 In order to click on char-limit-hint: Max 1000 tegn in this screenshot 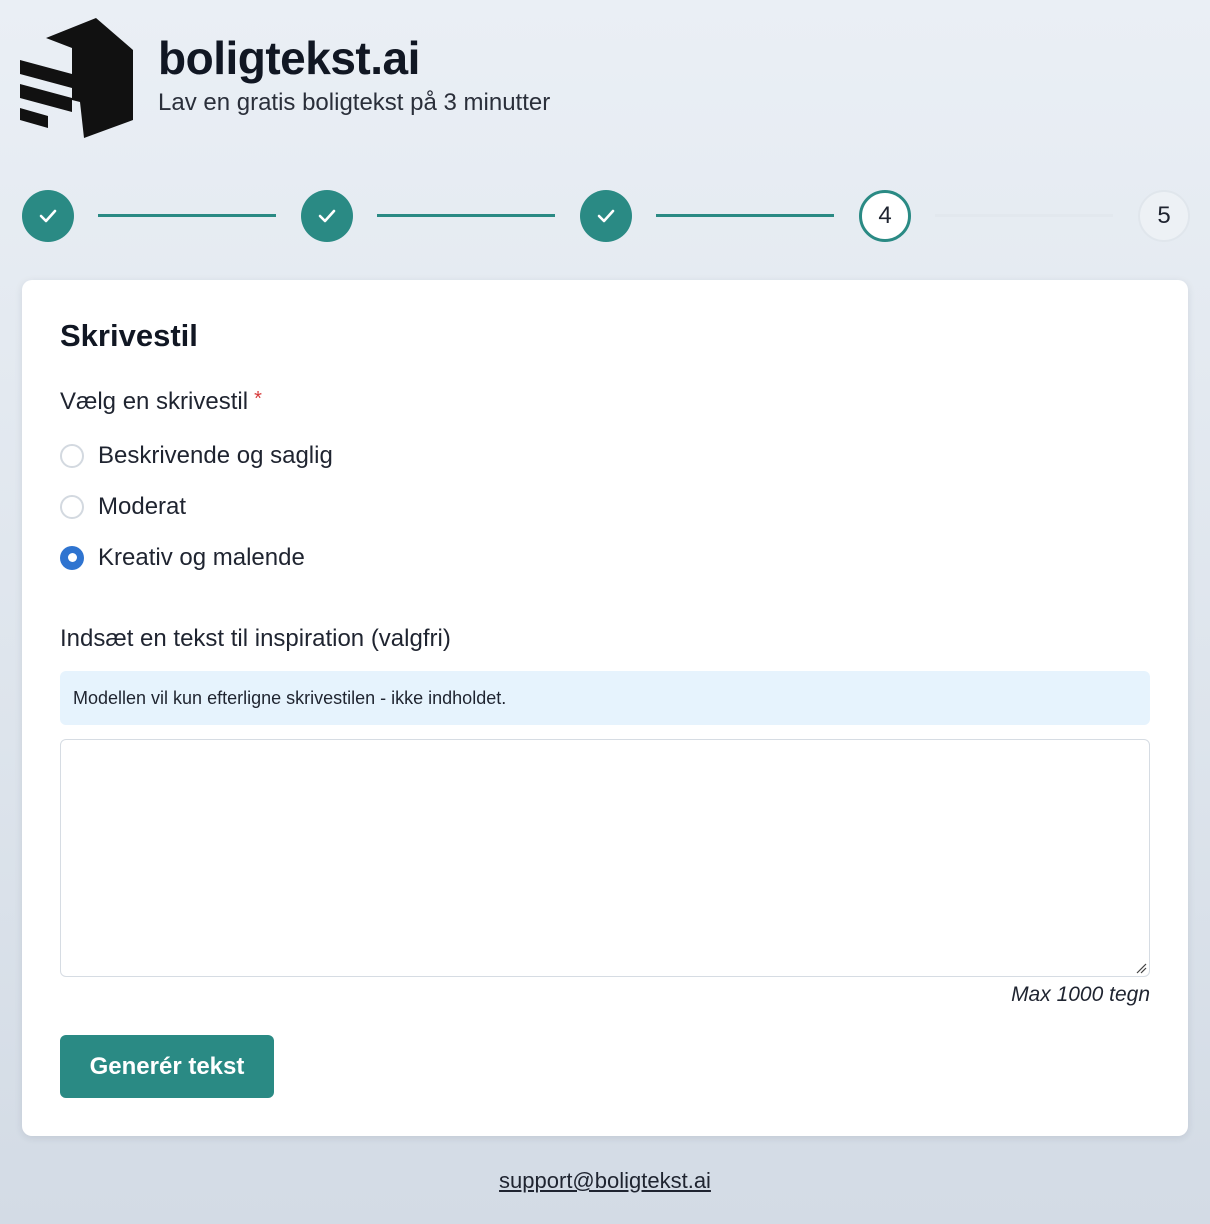, I will do `click(1080, 994)`.